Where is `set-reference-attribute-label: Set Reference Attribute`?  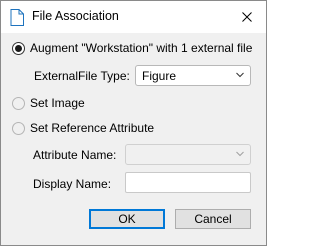 set-reference-attribute-label: Set Reference Attribute is located at coordinates (92, 128).